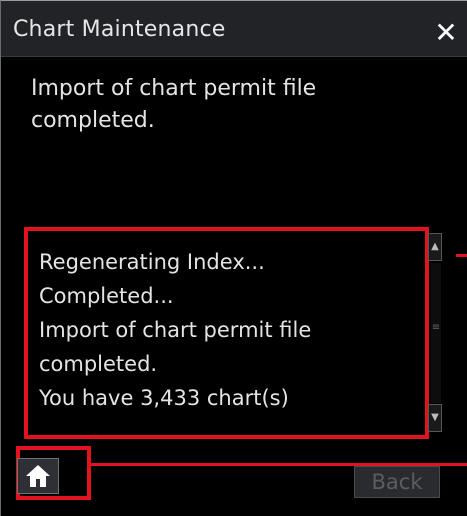 The width and height of the screenshot is (467, 516). I want to click on dialog-title: Chart Maintenance, so click(119, 29).